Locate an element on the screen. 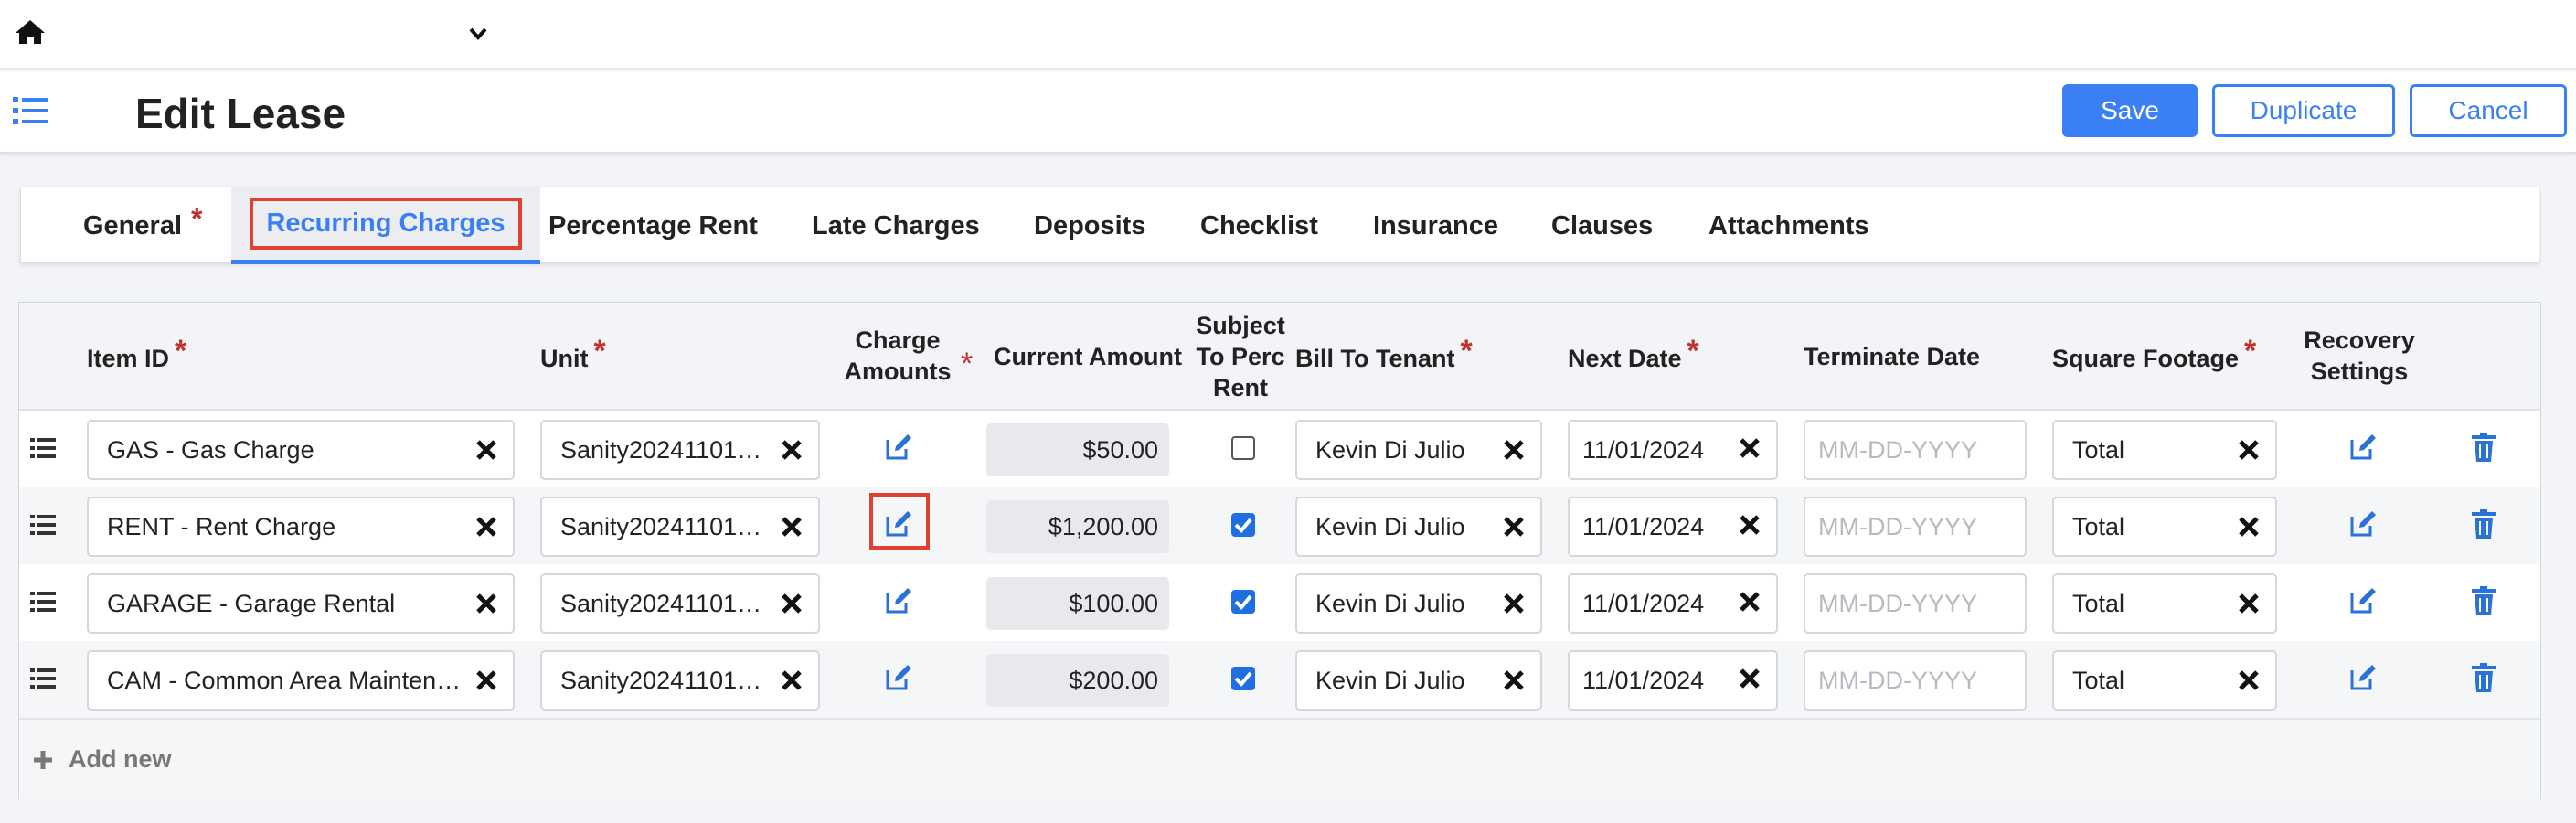 Image resolution: width=2576 pixels, height=823 pixels. header-square-footage: Square Footage * is located at coordinates (2154, 353).